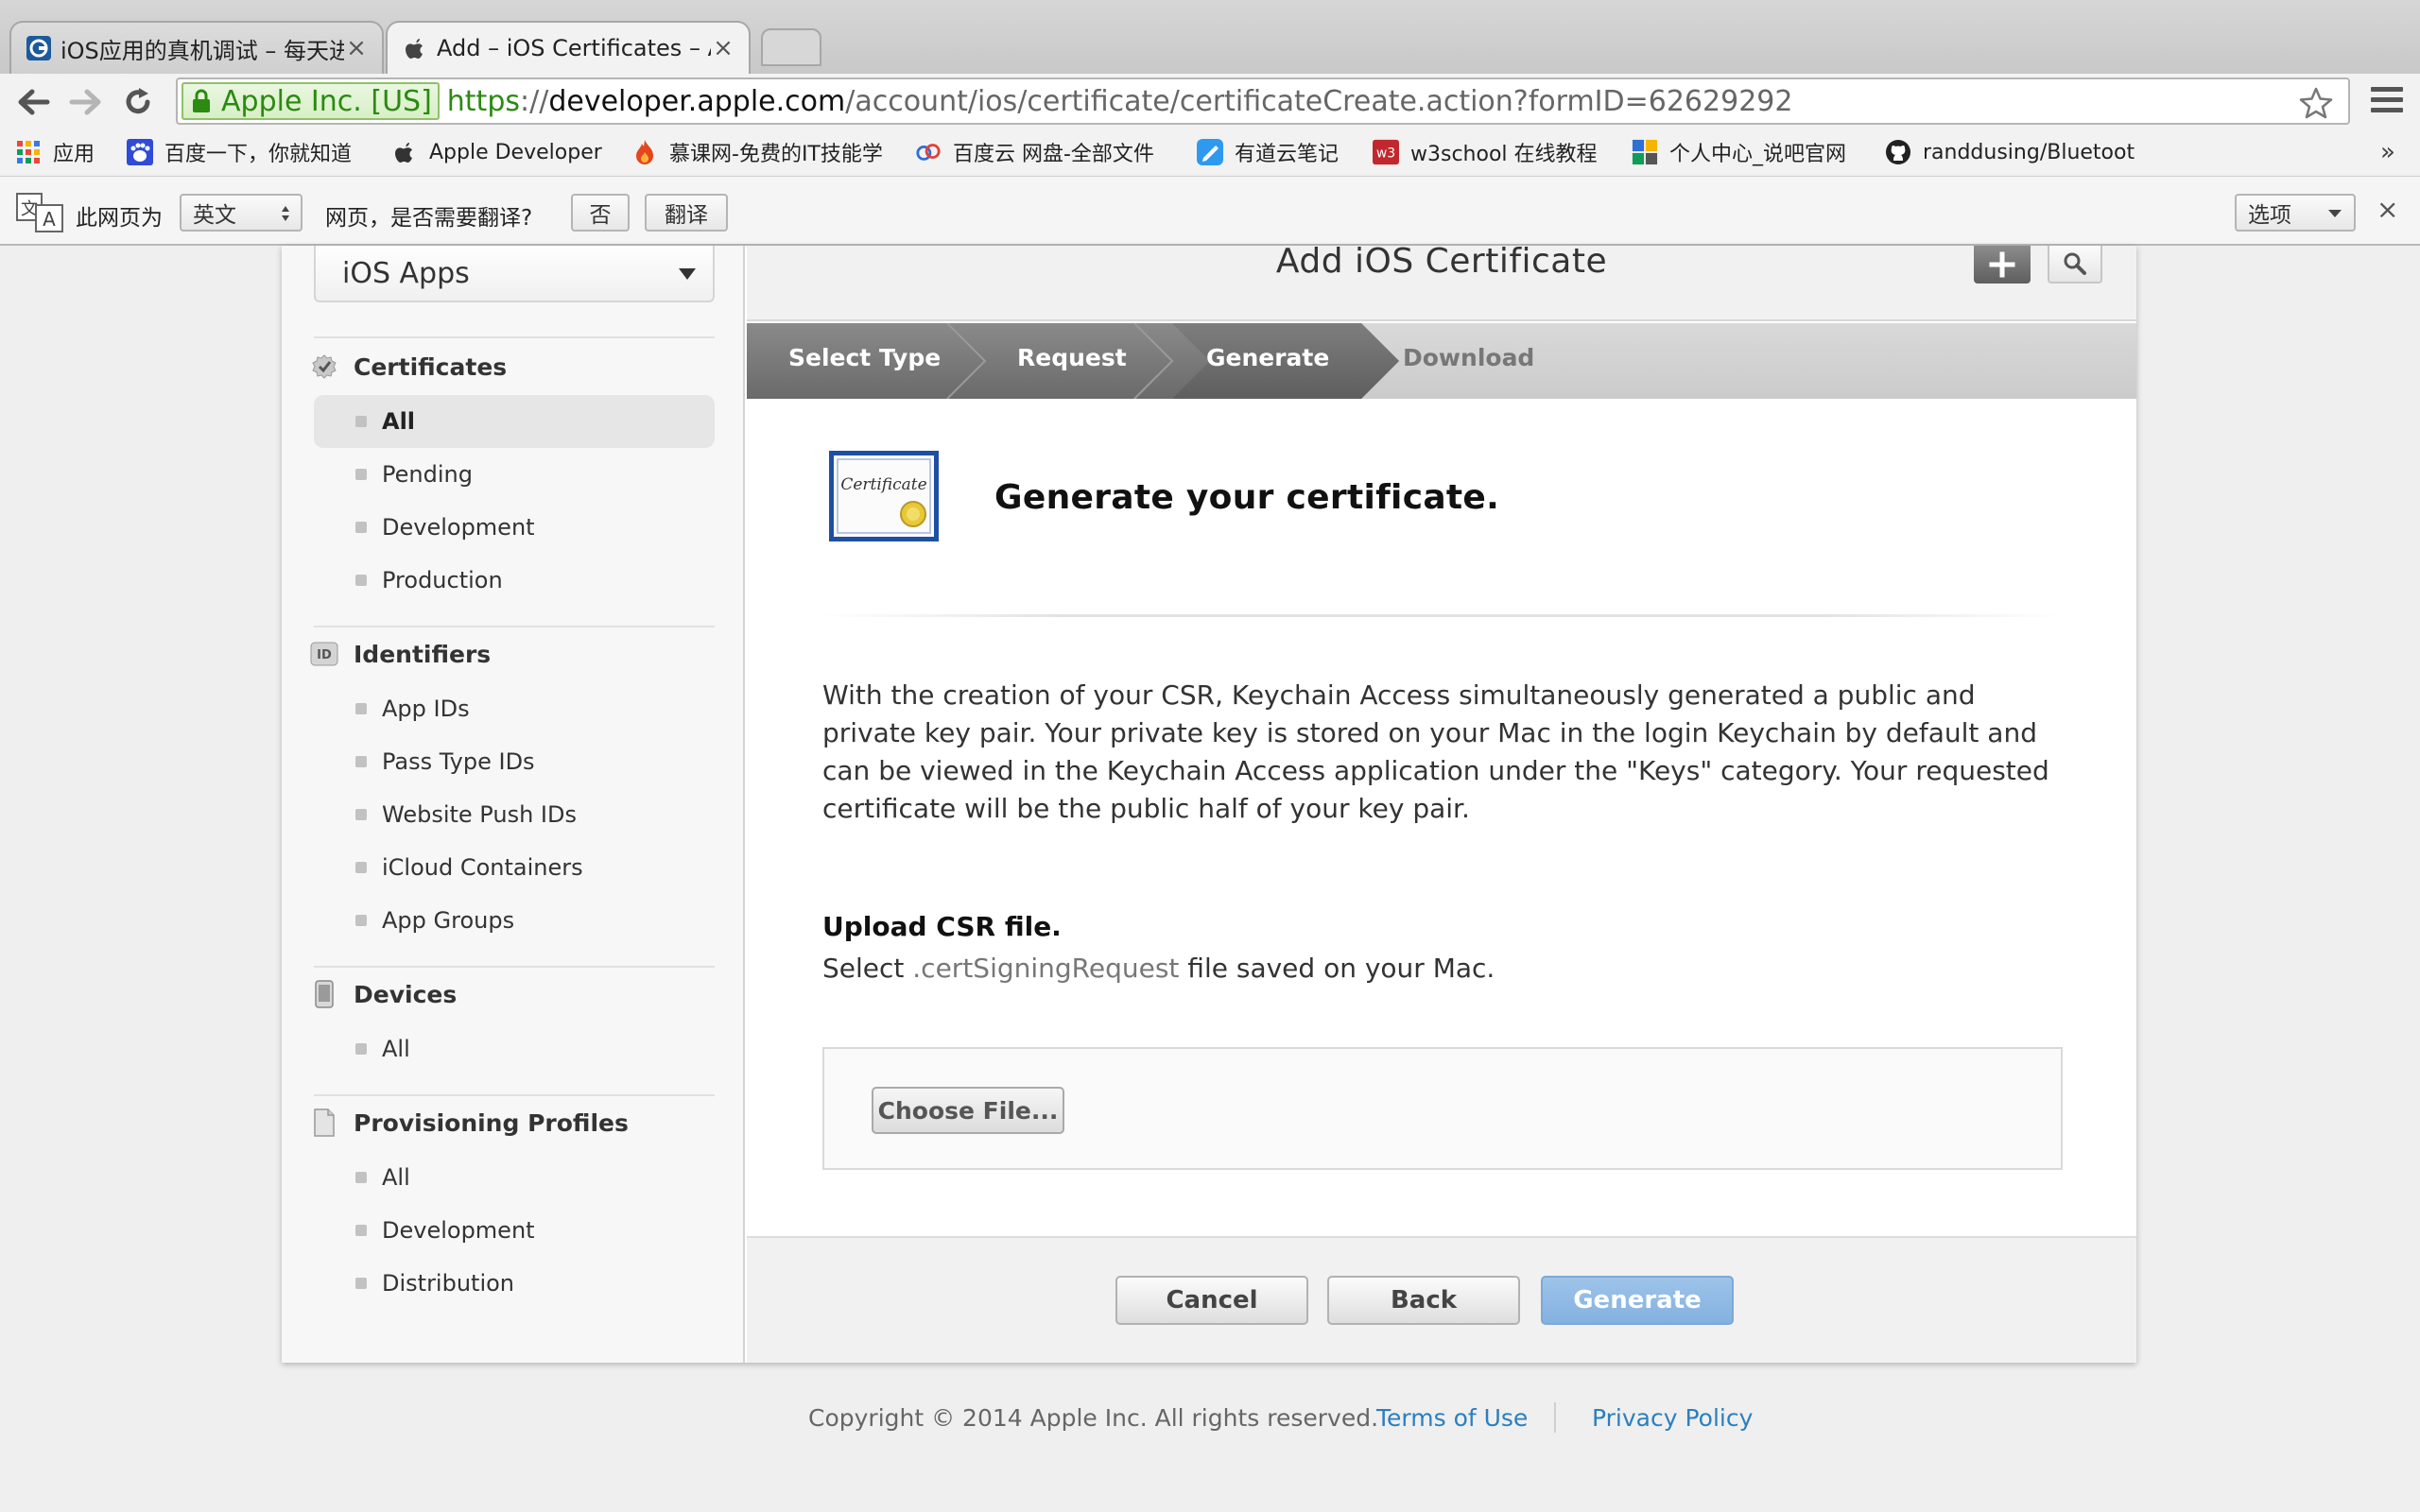 This screenshot has height=1512, width=2420. Describe the element at coordinates (1491, 152) in the screenshot. I see `bookmark-w3school: w3 w3school 在线教程` at that location.